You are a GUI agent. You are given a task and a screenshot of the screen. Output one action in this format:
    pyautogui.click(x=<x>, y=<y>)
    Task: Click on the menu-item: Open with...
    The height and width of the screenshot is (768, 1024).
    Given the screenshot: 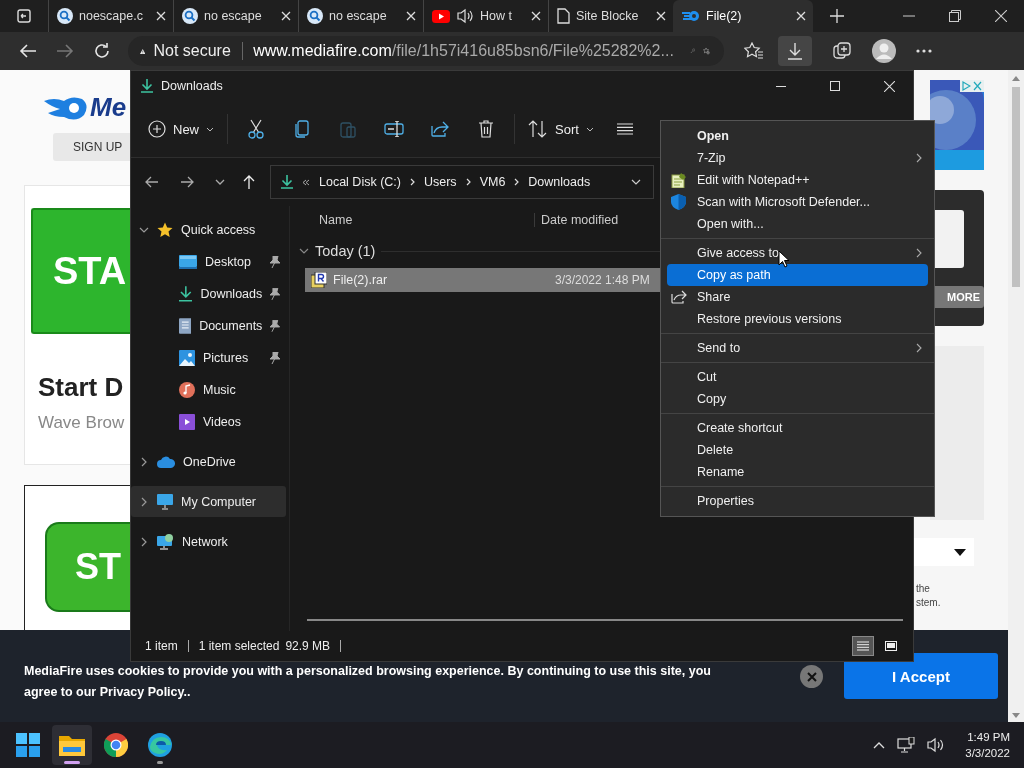 What is the action you would take?
    pyautogui.click(x=797, y=224)
    